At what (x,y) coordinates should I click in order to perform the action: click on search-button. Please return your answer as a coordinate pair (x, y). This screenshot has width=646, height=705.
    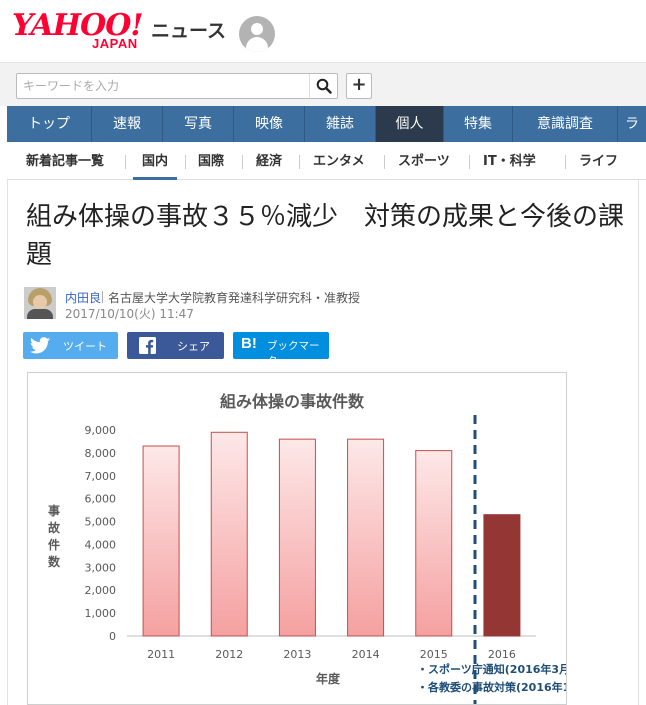
    Looking at the image, I should click on (323, 86).